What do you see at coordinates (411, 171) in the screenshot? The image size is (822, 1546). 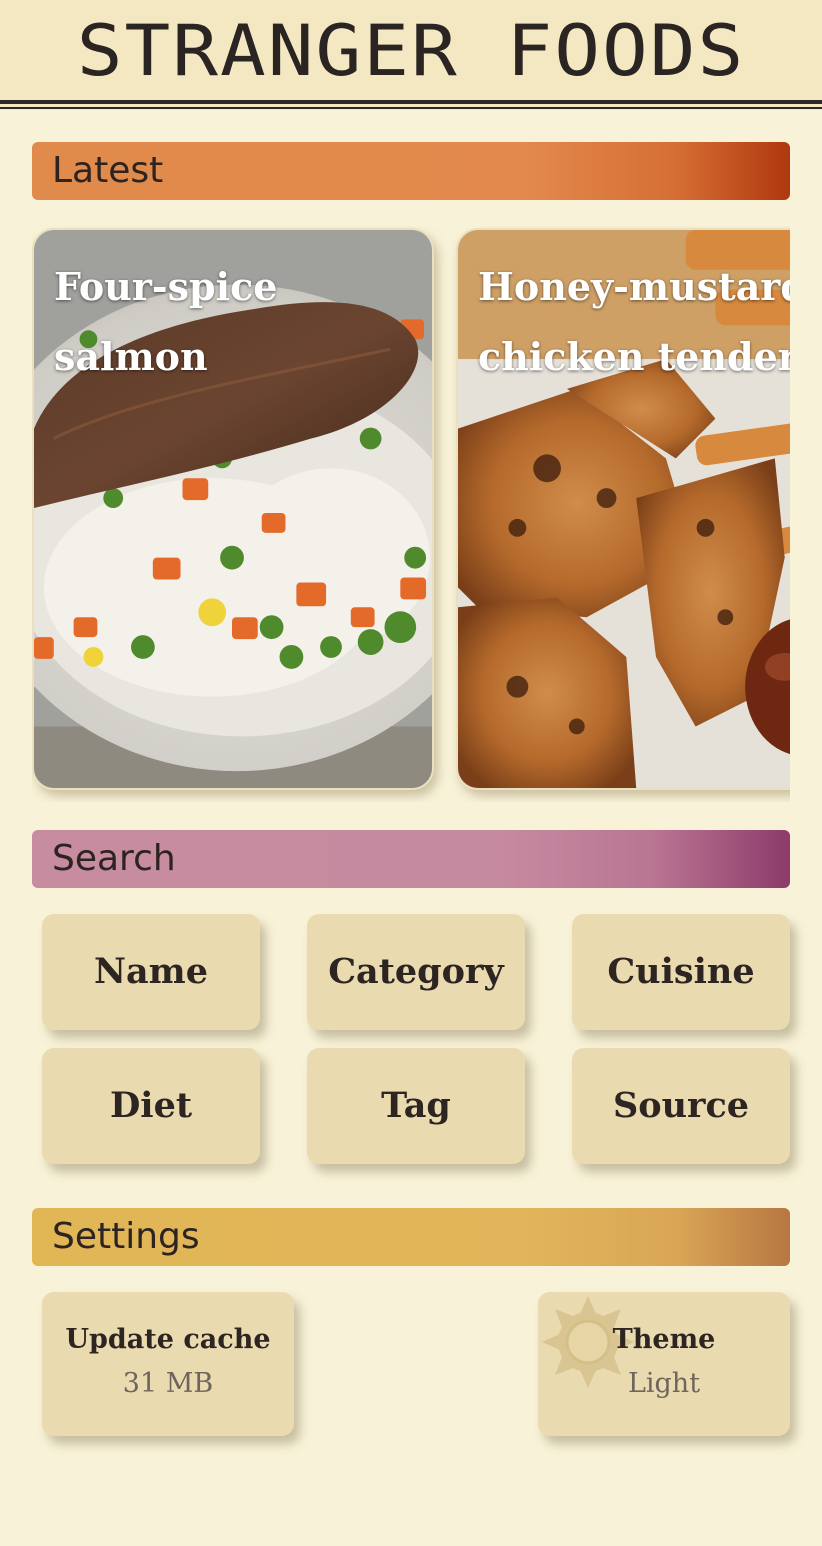 I see `section-header-latest: Latest` at bounding box center [411, 171].